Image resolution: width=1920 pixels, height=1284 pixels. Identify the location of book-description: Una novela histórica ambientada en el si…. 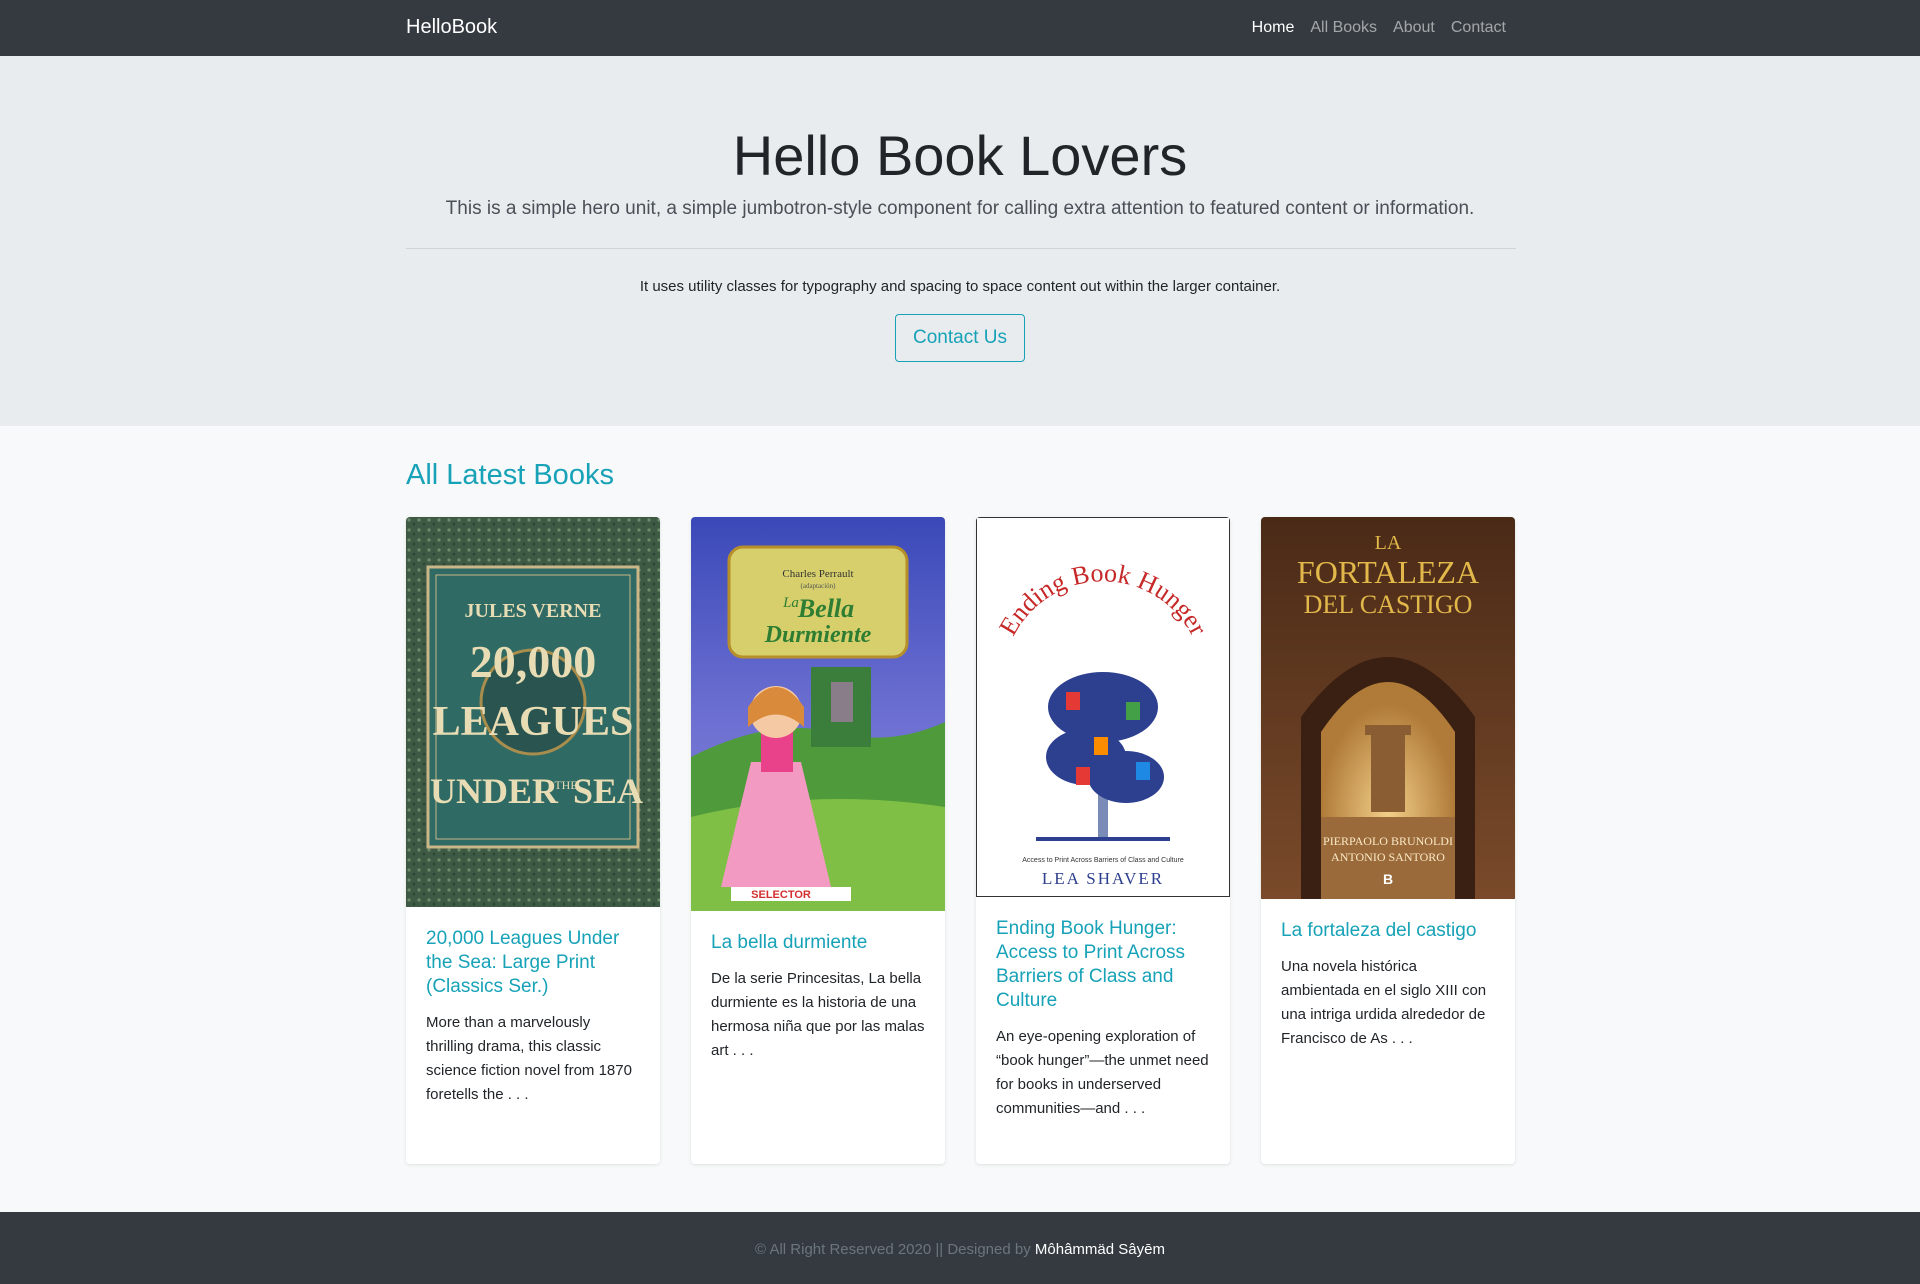
(1384, 1002).